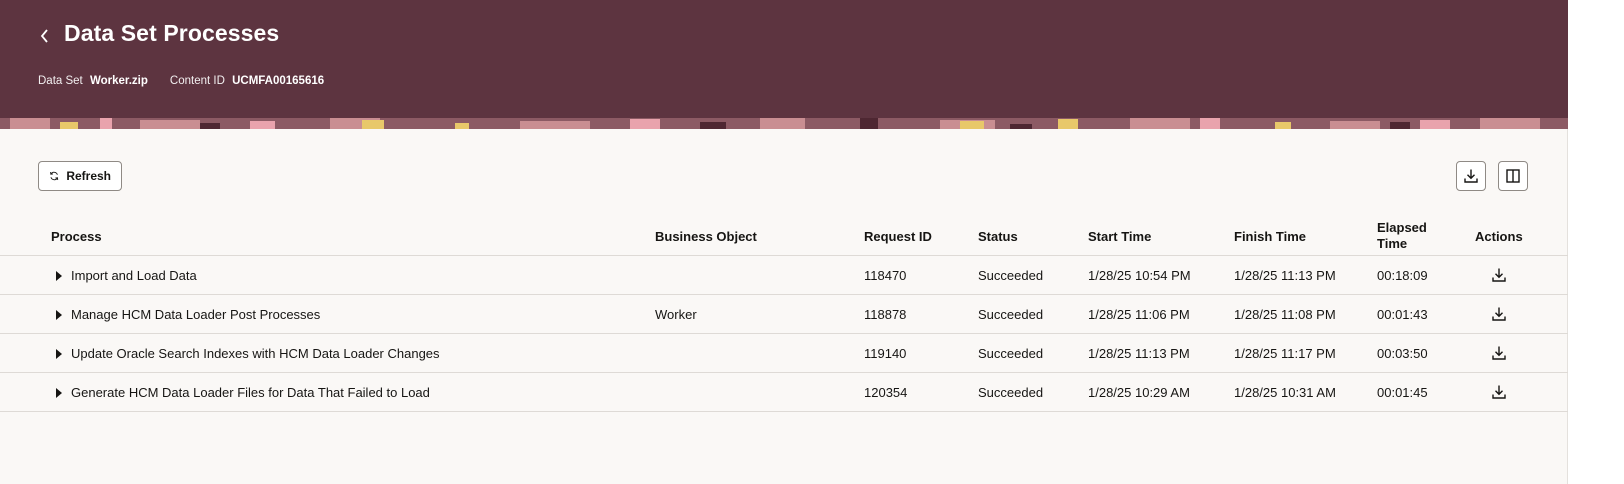 The image size is (1624, 484). I want to click on content-id-value: UCMFA00165616, so click(278, 81).